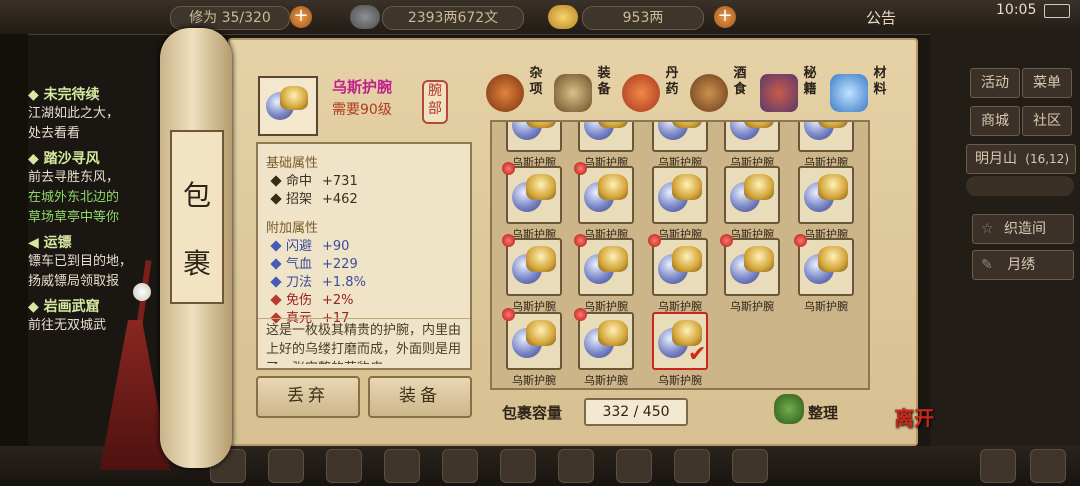 This screenshot has height=486, width=1080. What do you see at coordinates (779, 93) in the screenshot?
I see `book-icon` at bounding box center [779, 93].